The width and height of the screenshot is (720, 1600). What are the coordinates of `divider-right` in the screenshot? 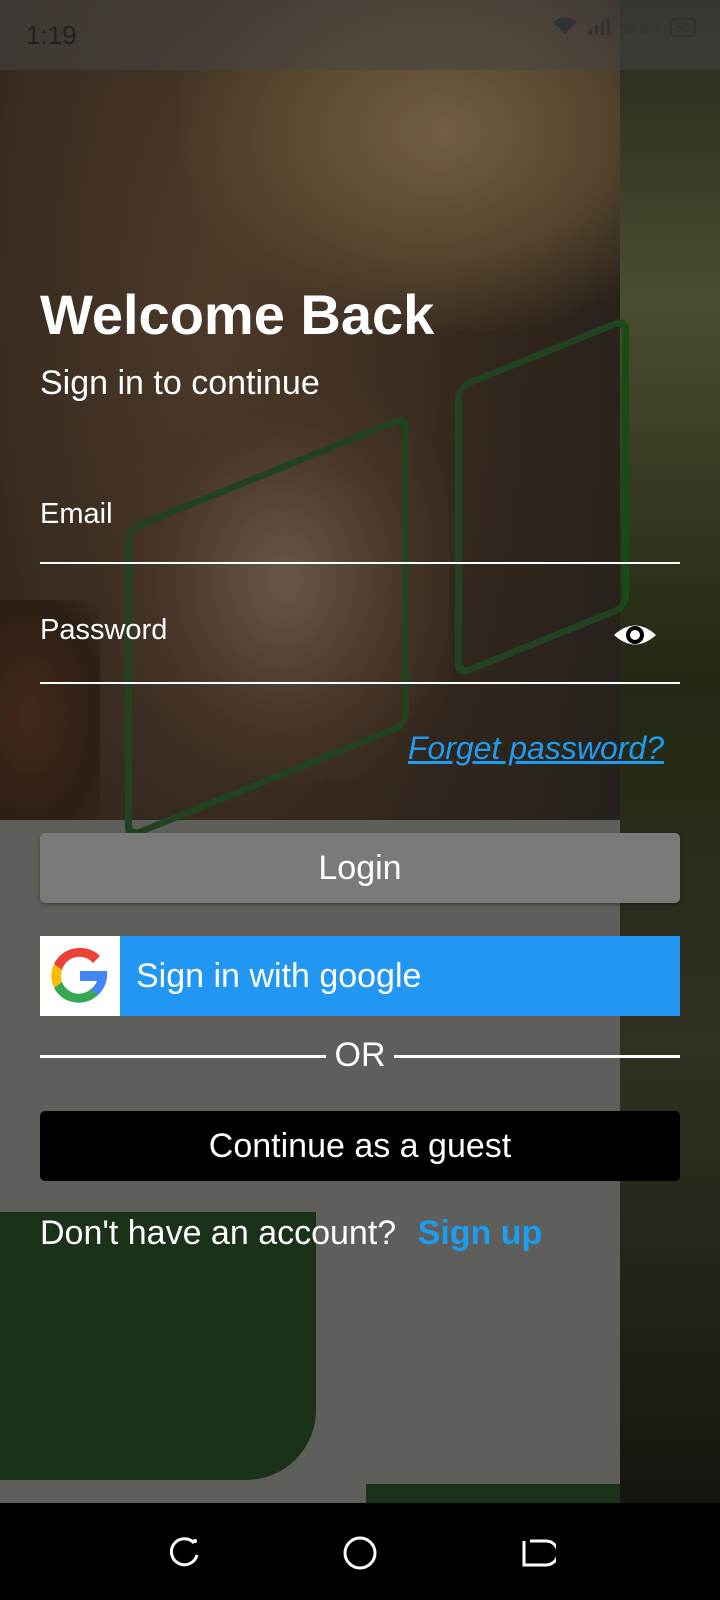 It's located at (537, 1056).